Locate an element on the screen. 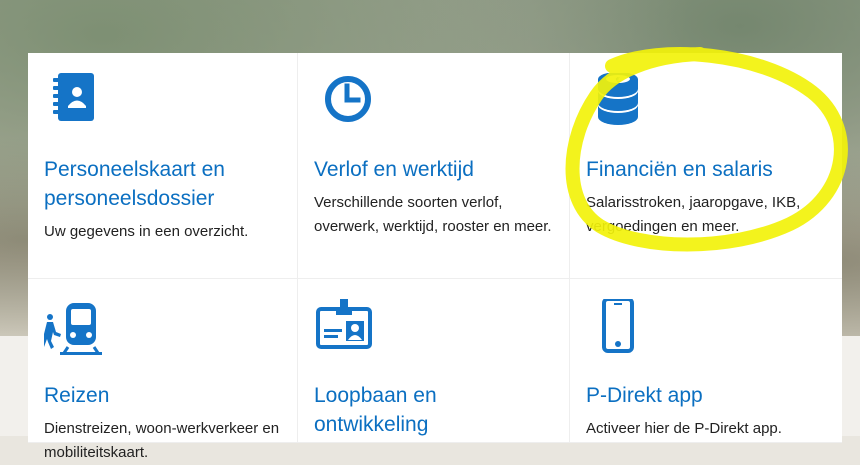 This screenshot has width=860, height=465. coin-stack-icon: € is located at coordinates (618, 99).